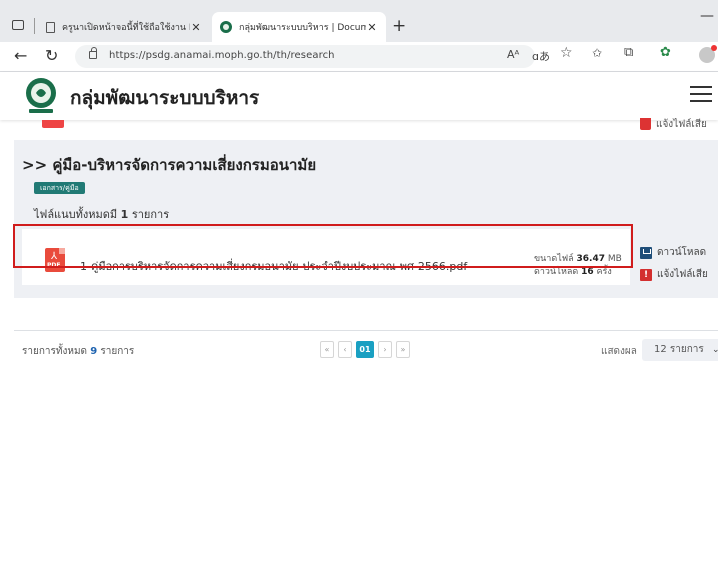 The width and height of the screenshot is (718, 571). What do you see at coordinates (41, 95) in the screenshot?
I see `department-logo-icon` at bounding box center [41, 95].